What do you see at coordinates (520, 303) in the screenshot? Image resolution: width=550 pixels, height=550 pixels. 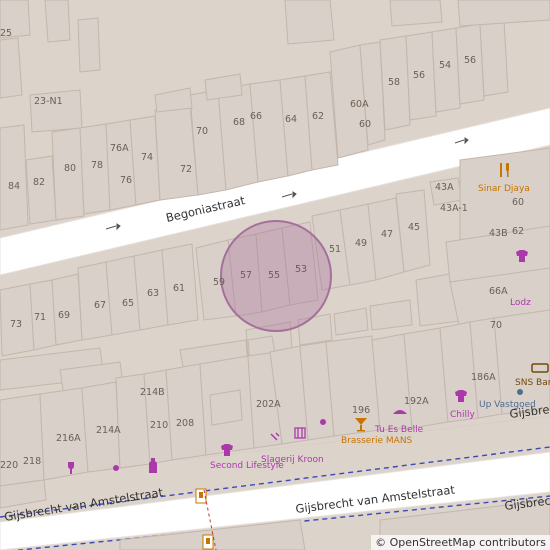 I see `svg-text: Lodz` at bounding box center [520, 303].